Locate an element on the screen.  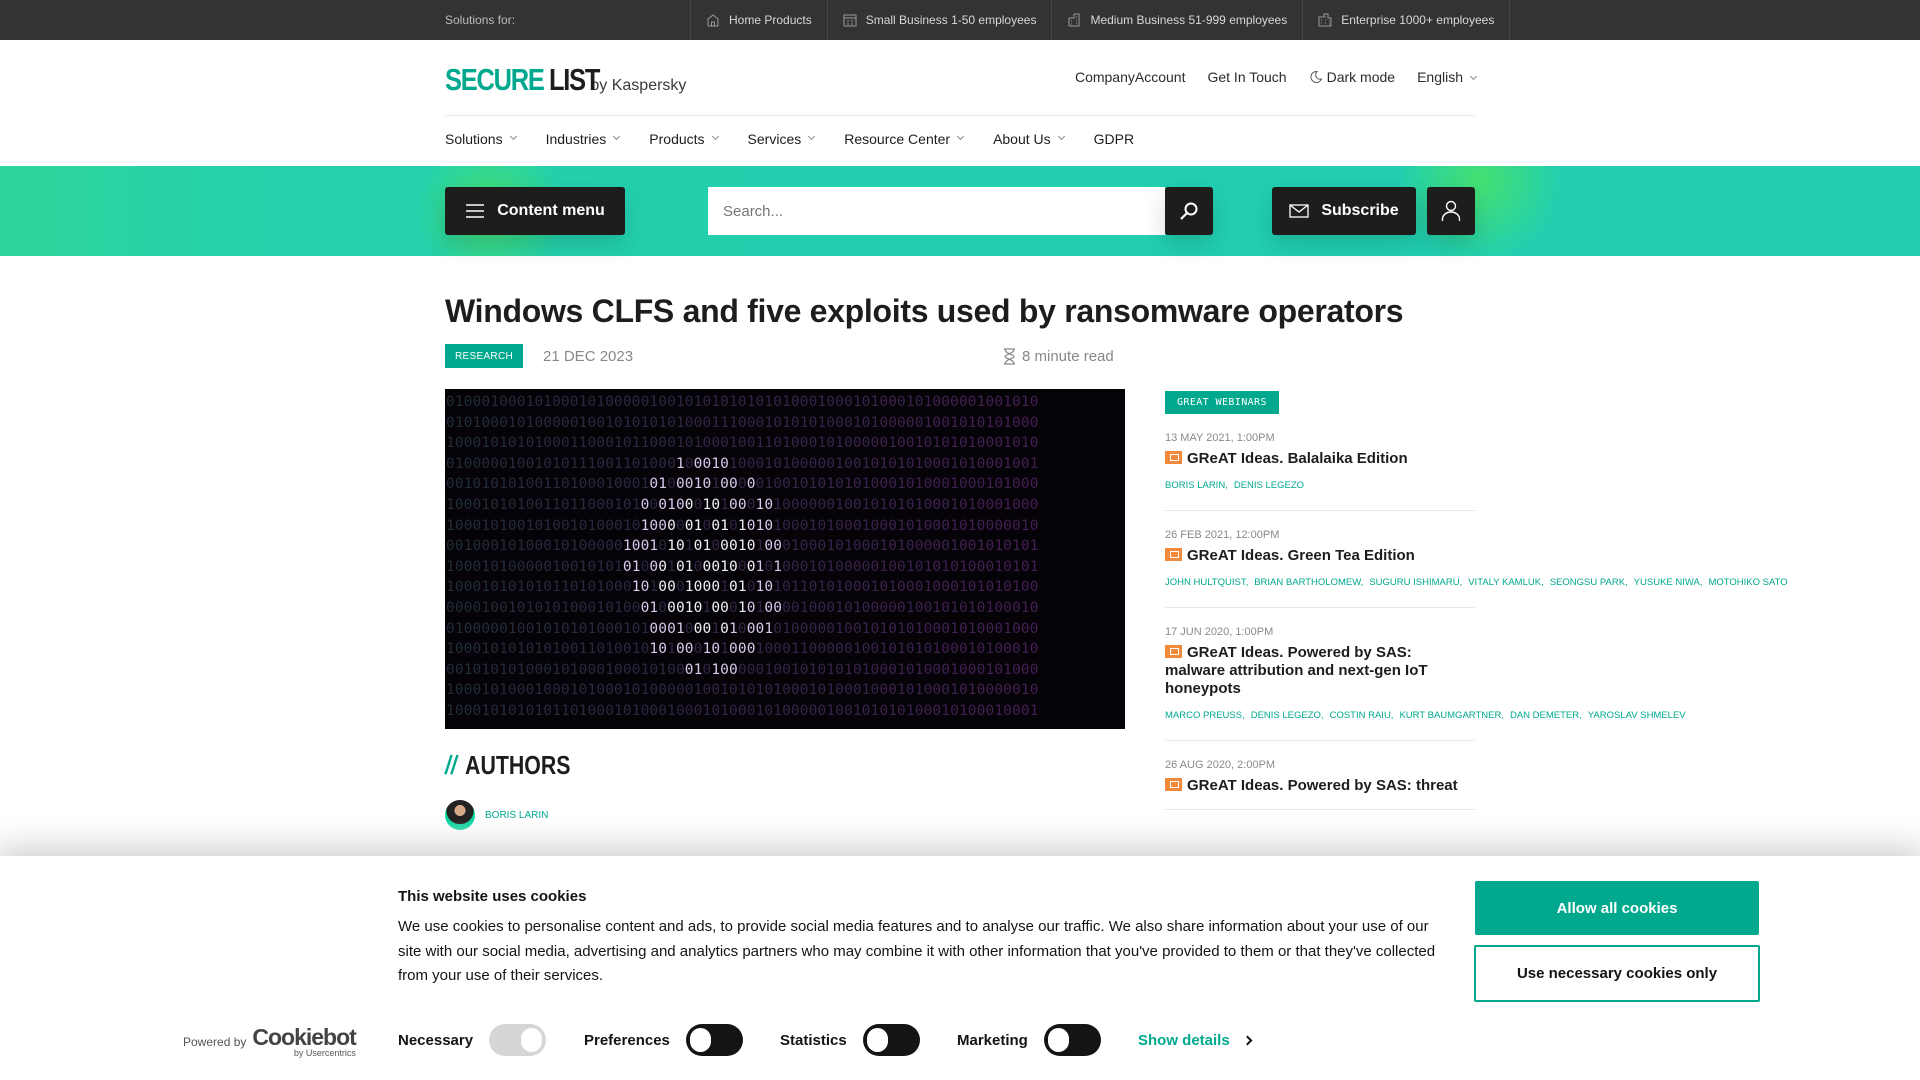
statistics-switch is located at coordinates (891, 1040).